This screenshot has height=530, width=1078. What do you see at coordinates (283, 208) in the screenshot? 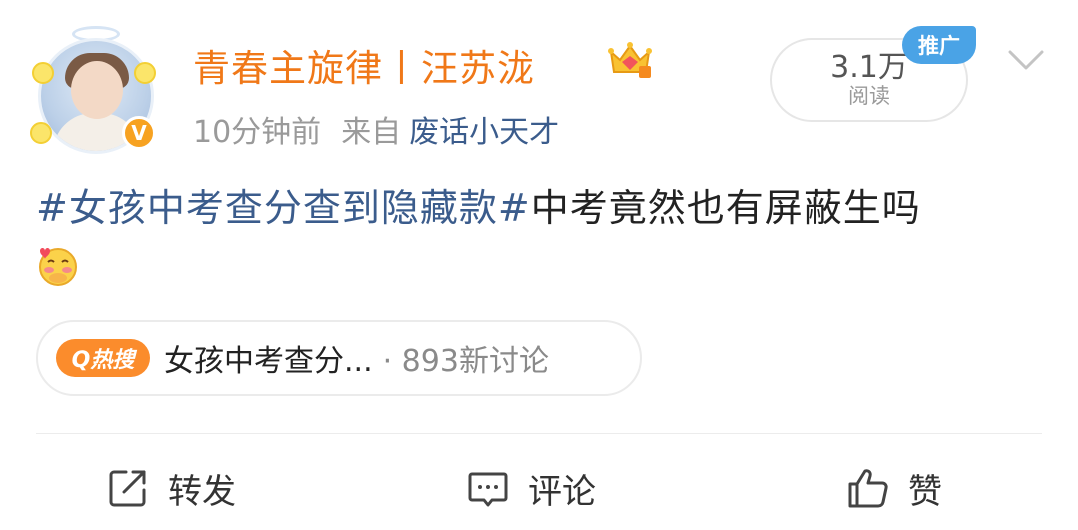
I see `hashtag-link: #女孩中考查分查到隐藏款#` at bounding box center [283, 208].